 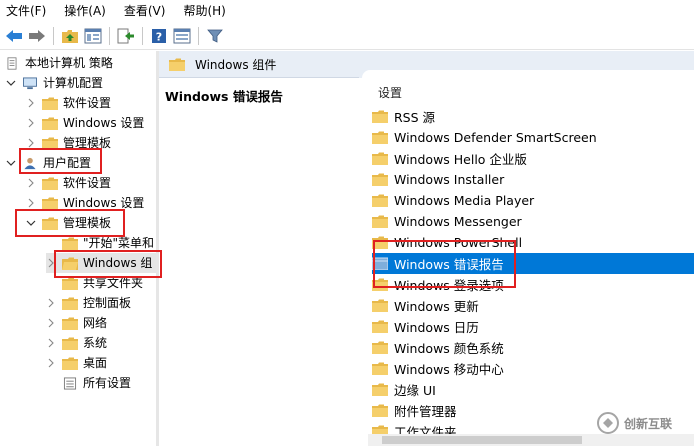 I want to click on setting-list-item: Windows Hello 企业版, so click(x=533, y=158).